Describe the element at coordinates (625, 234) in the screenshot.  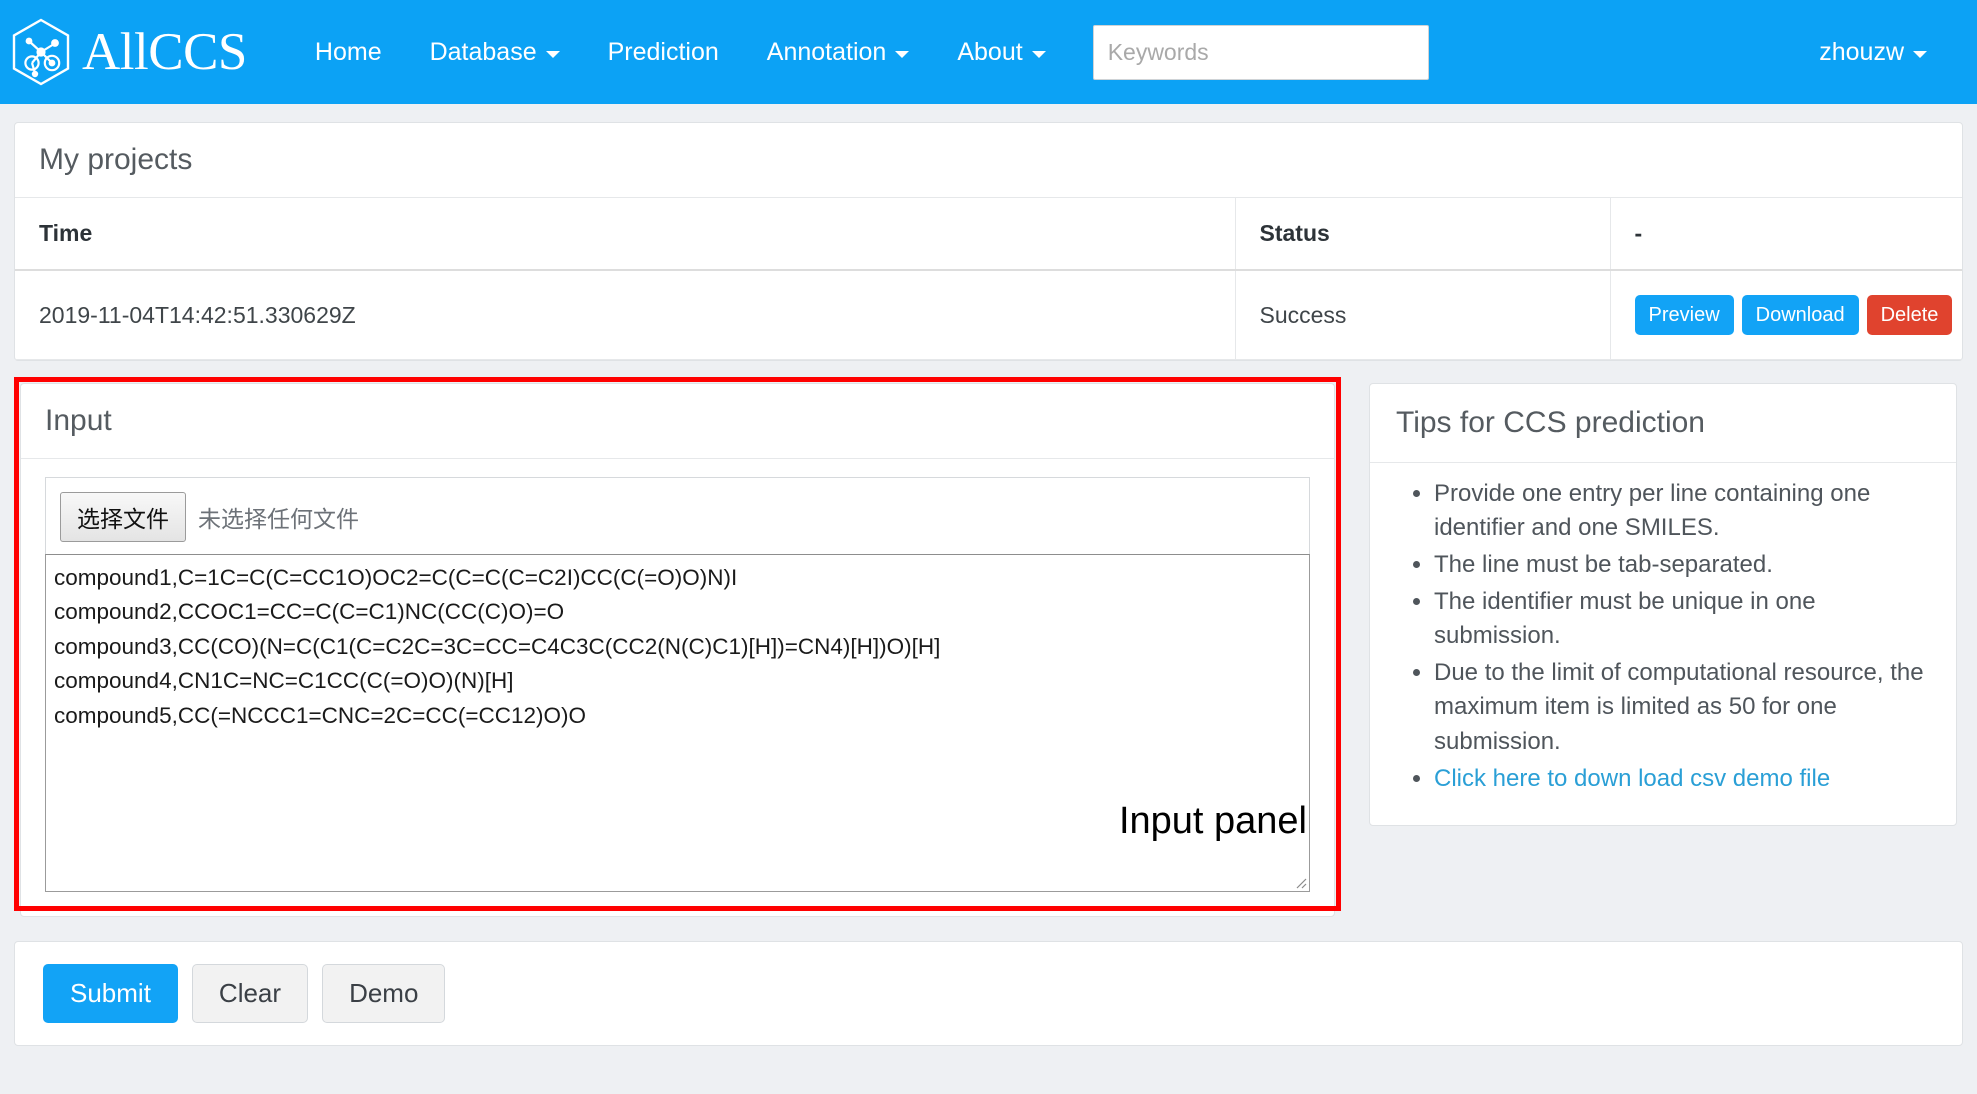
I see `column-header-time: Time` at that location.